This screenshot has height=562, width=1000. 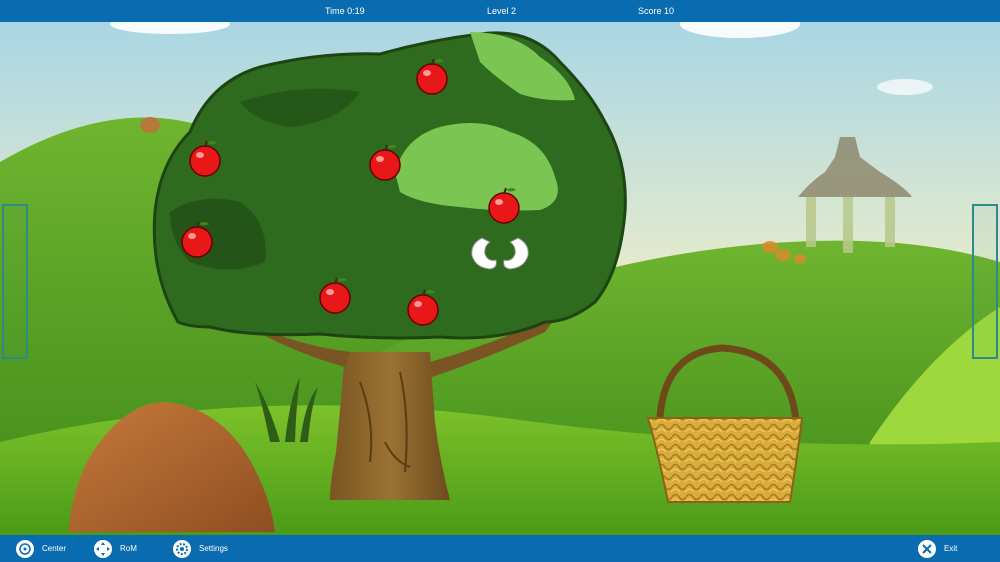 What do you see at coordinates (41, 548) in the screenshot?
I see `center-button: Center` at bounding box center [41, 548].